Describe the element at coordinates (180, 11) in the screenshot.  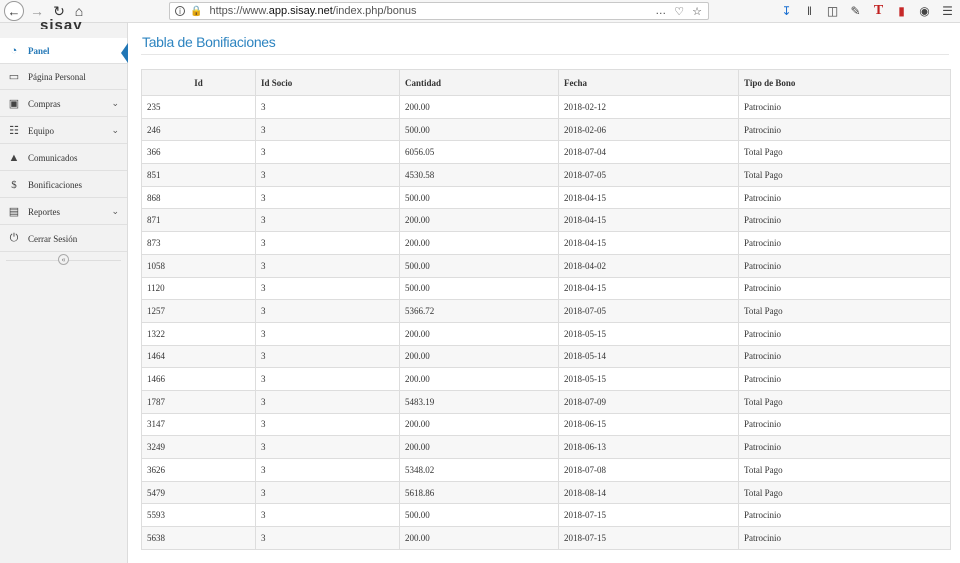
I see `info-icon: i` at that location.